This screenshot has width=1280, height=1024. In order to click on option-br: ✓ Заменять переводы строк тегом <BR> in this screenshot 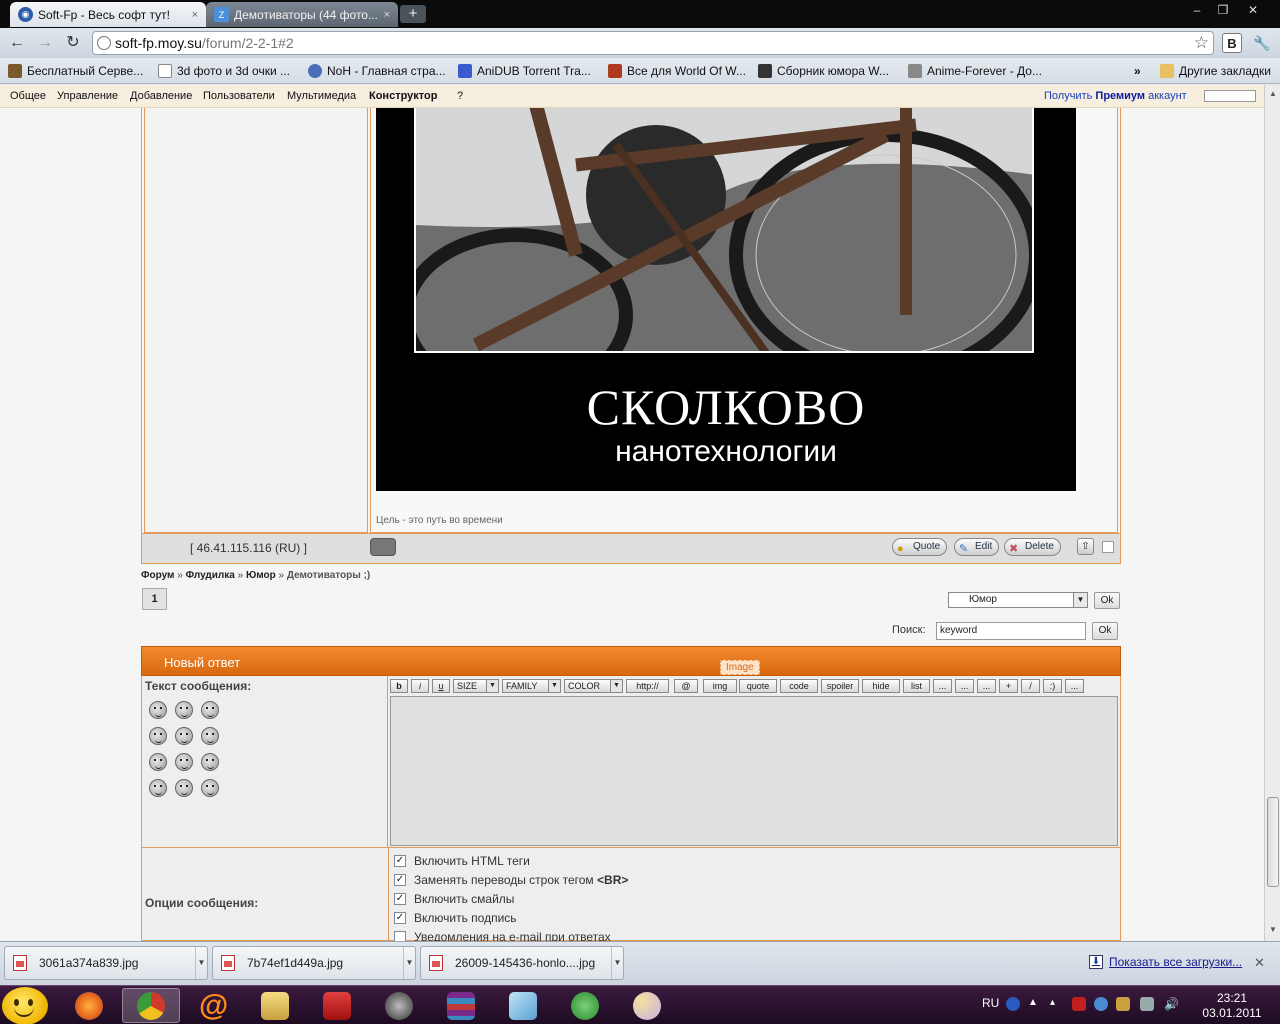, I will do `click(511, 880)`.